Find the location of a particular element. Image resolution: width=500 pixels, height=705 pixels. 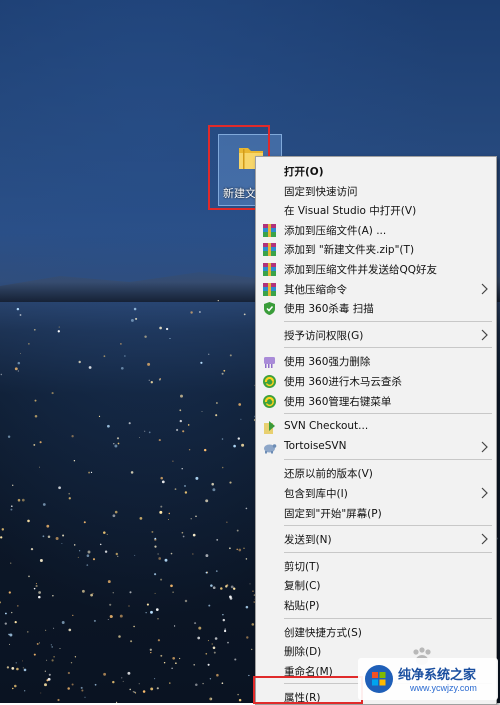

context-menu-item: 使用 360强力删除 is located at coordinates (376, 361).